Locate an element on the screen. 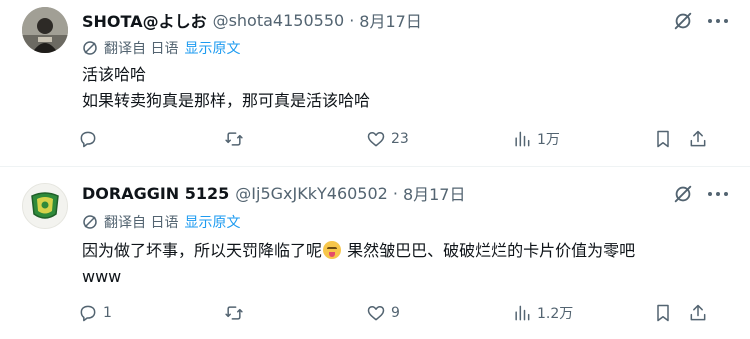  like-count: 9 is located at coordinates (395, 313).